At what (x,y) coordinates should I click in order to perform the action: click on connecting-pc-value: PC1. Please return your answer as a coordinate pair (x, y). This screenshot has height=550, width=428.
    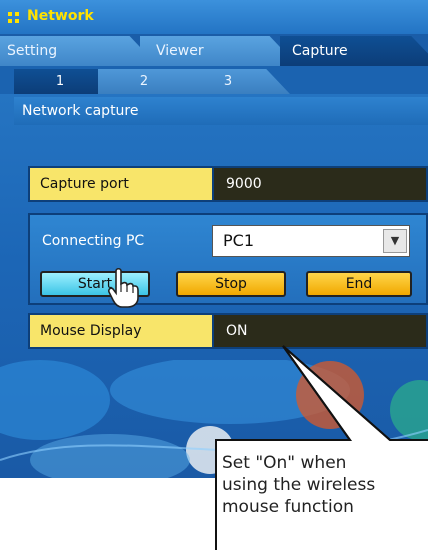
    Looking at the image, I should click on (238, 240).